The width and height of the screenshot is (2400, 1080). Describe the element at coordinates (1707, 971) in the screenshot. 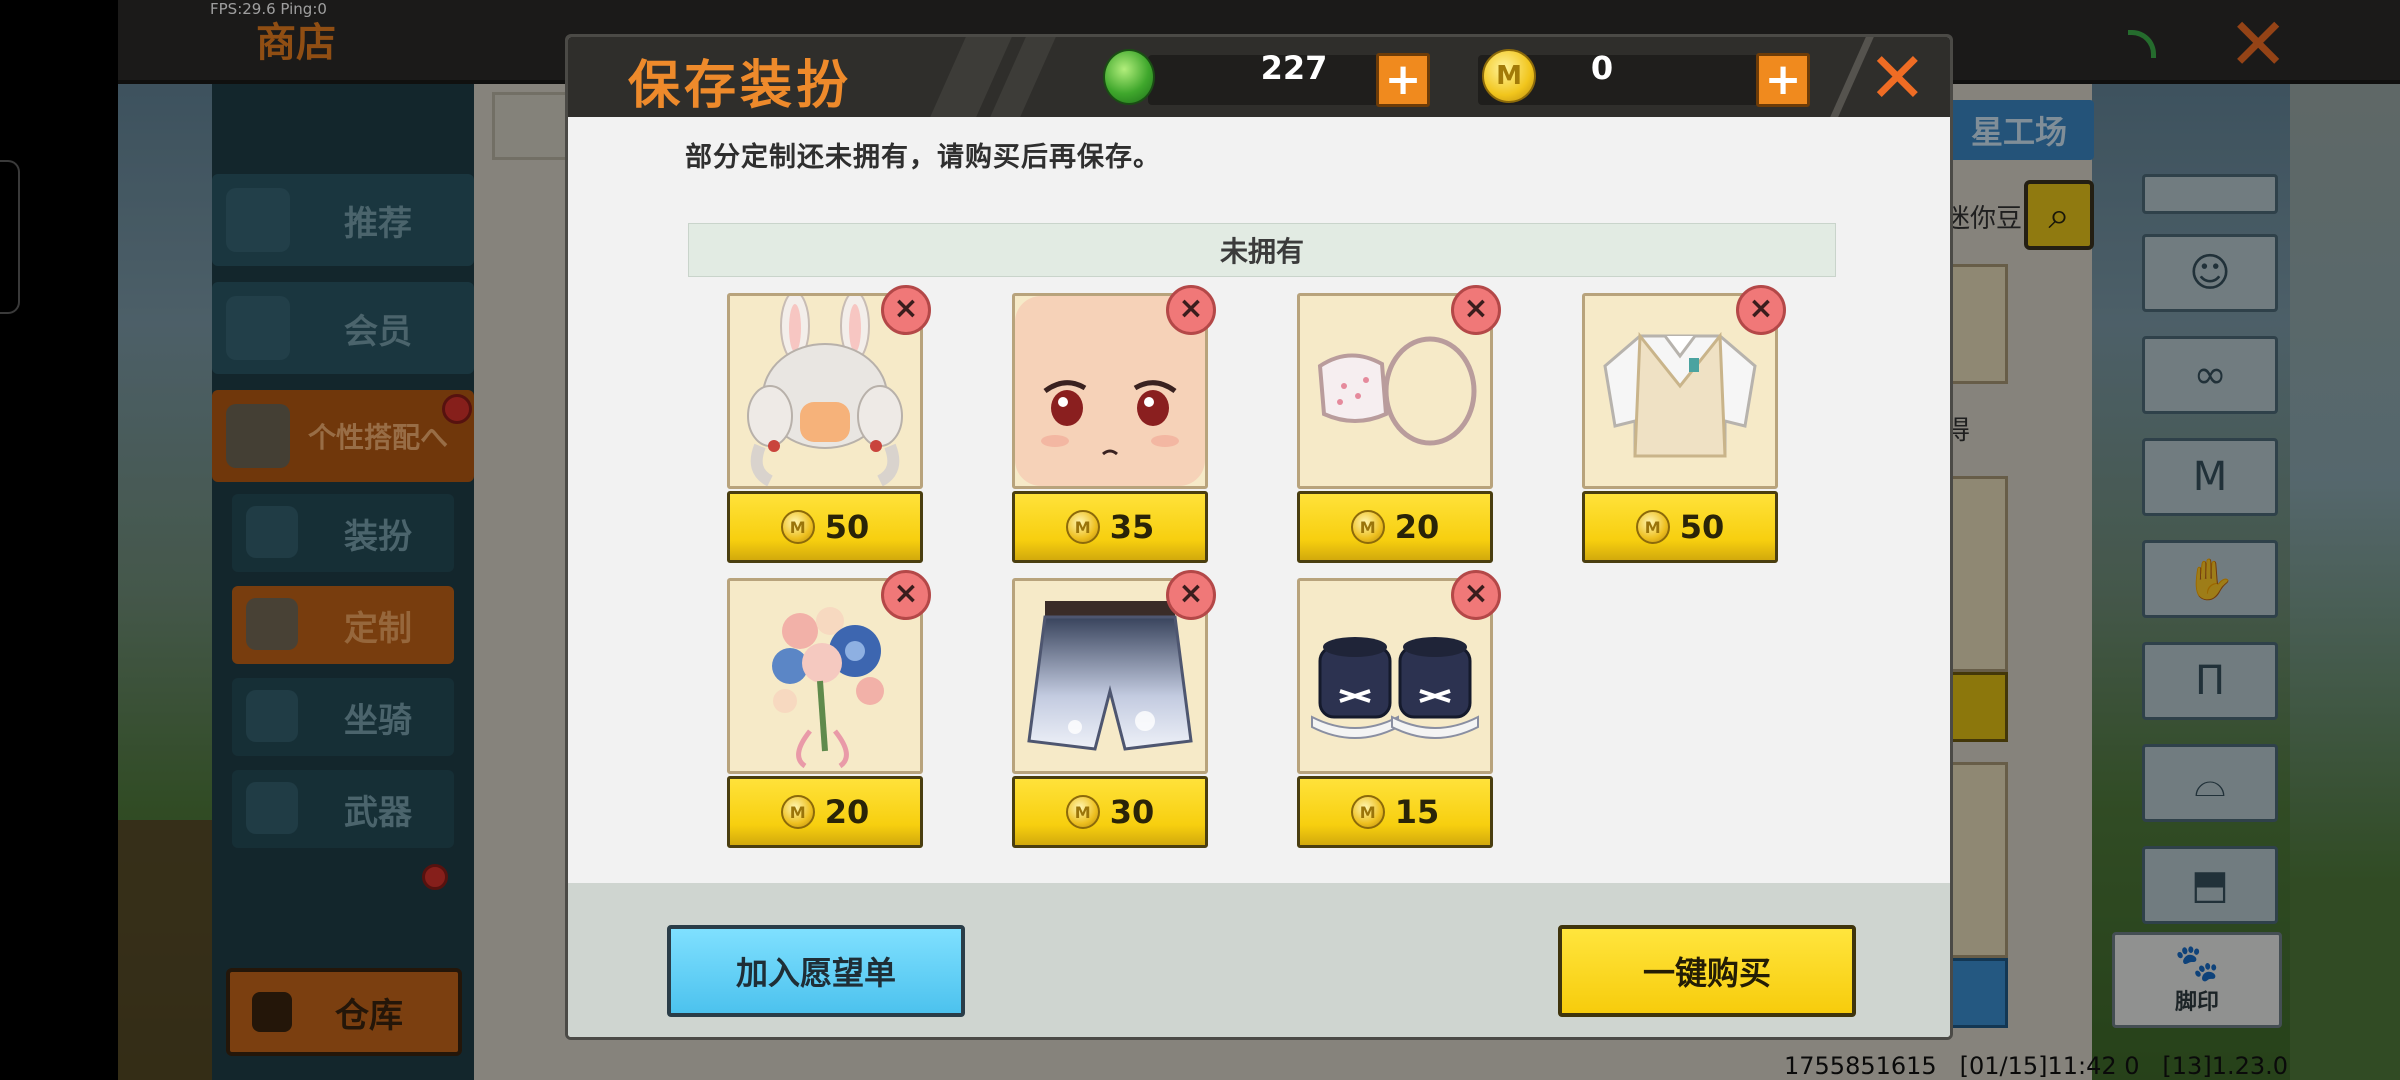

I see `buy-all-button: 一键购买` at that location.